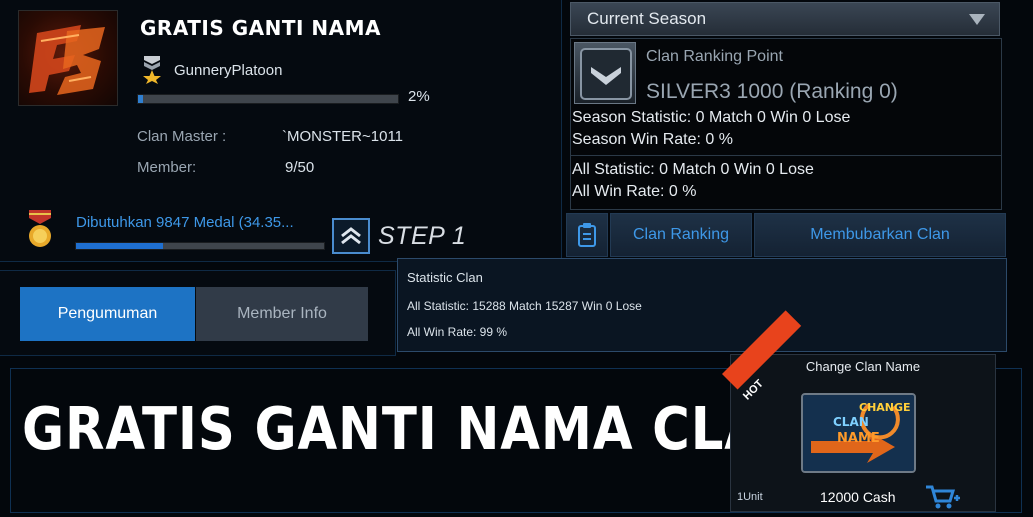 Image resolution: width=1033 pixels, height=517 pixels. Describe the element at coordinates (605, 73) in the screenshot. I see `rank-badge-icon` at that location.